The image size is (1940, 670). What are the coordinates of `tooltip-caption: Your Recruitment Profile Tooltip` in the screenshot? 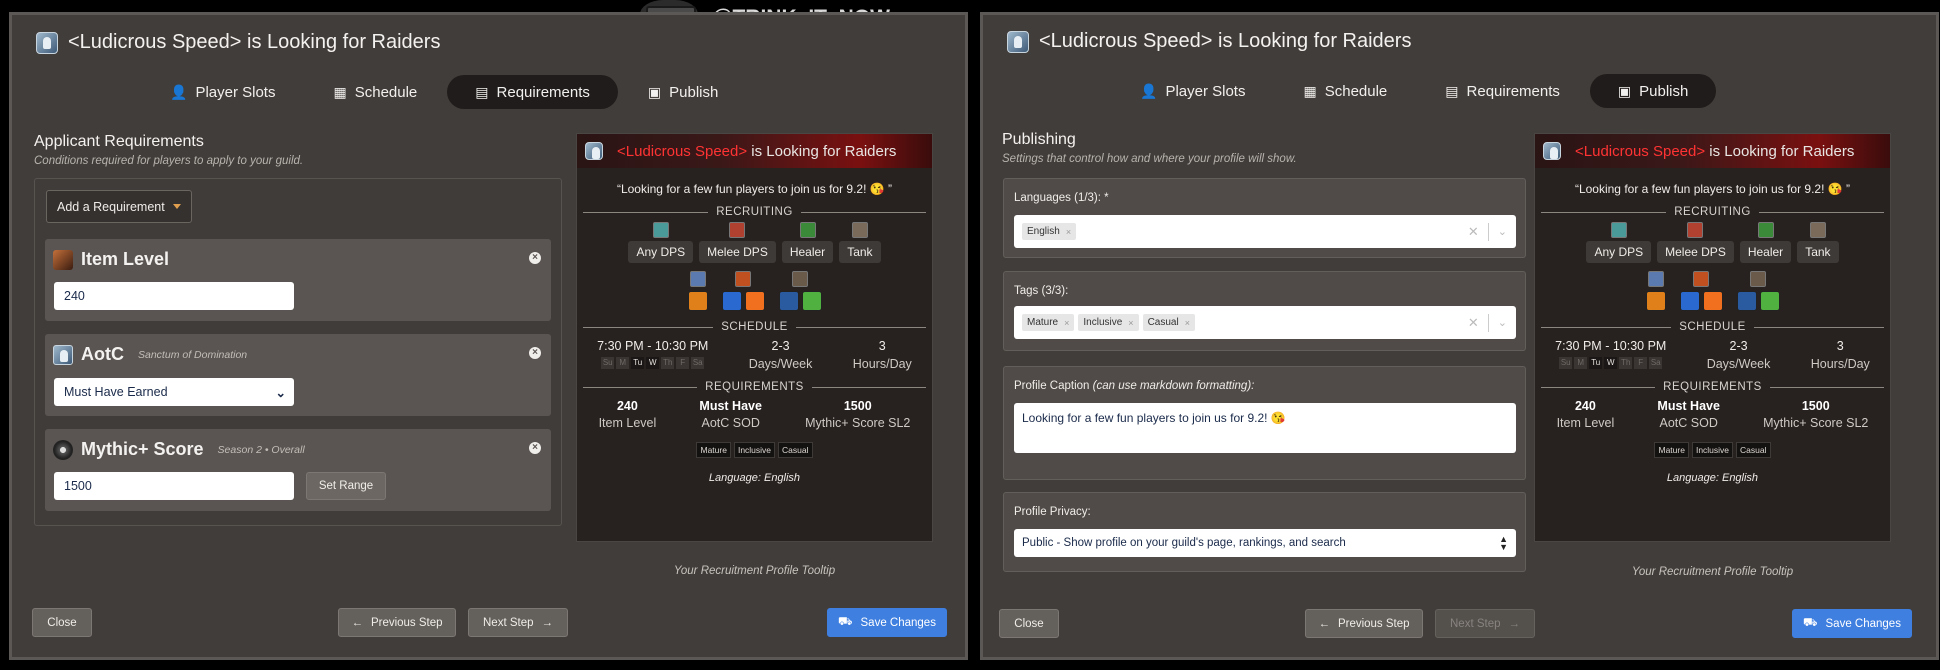 It's located at (754, 571).